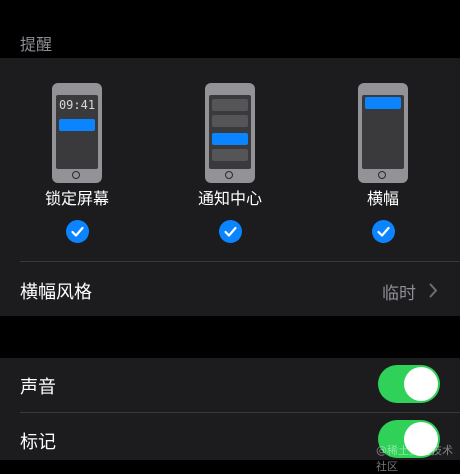 The width and height of the screenshot is (460, 474). I want to click on sounds-toggle, so click(409, 384).